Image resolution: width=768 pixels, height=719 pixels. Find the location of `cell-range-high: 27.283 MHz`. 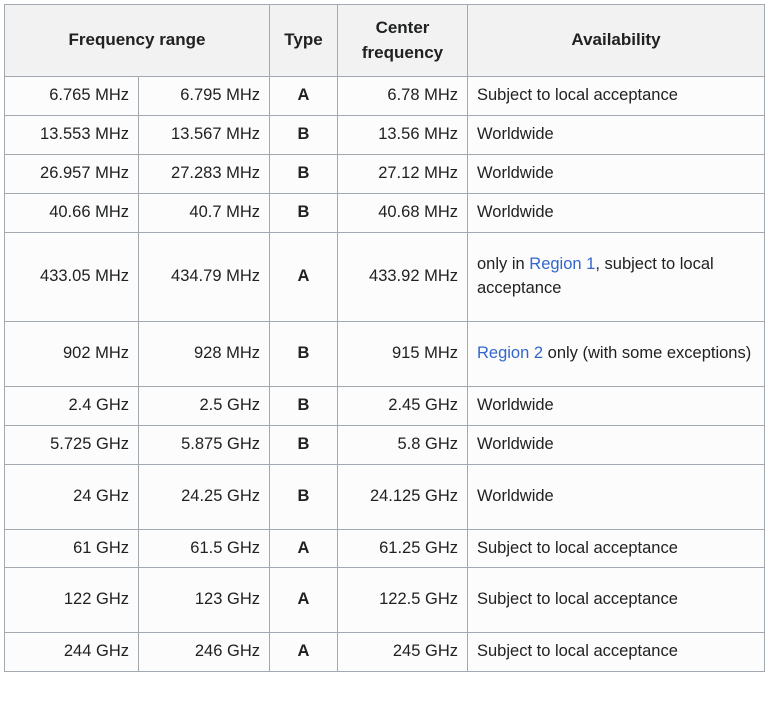

cell-range-high: 27.283 MHz is located at coordinates (204, 174).